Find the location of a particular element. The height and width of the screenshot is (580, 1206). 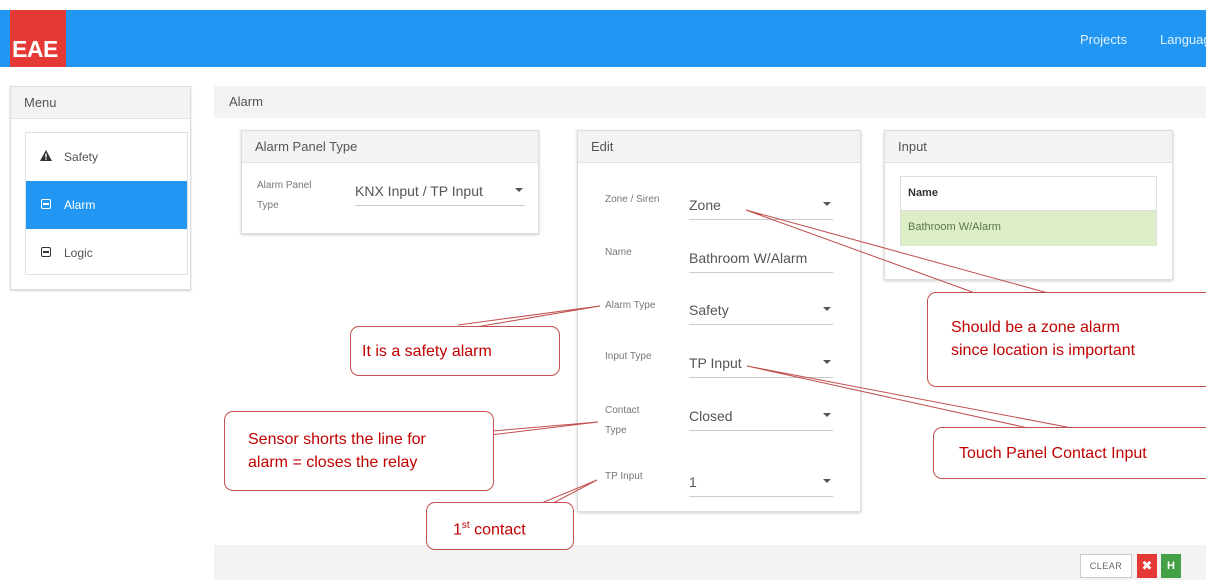

annotation-touch-panel: Touch Panel Contact Input is located at coordinates (1069, 453).